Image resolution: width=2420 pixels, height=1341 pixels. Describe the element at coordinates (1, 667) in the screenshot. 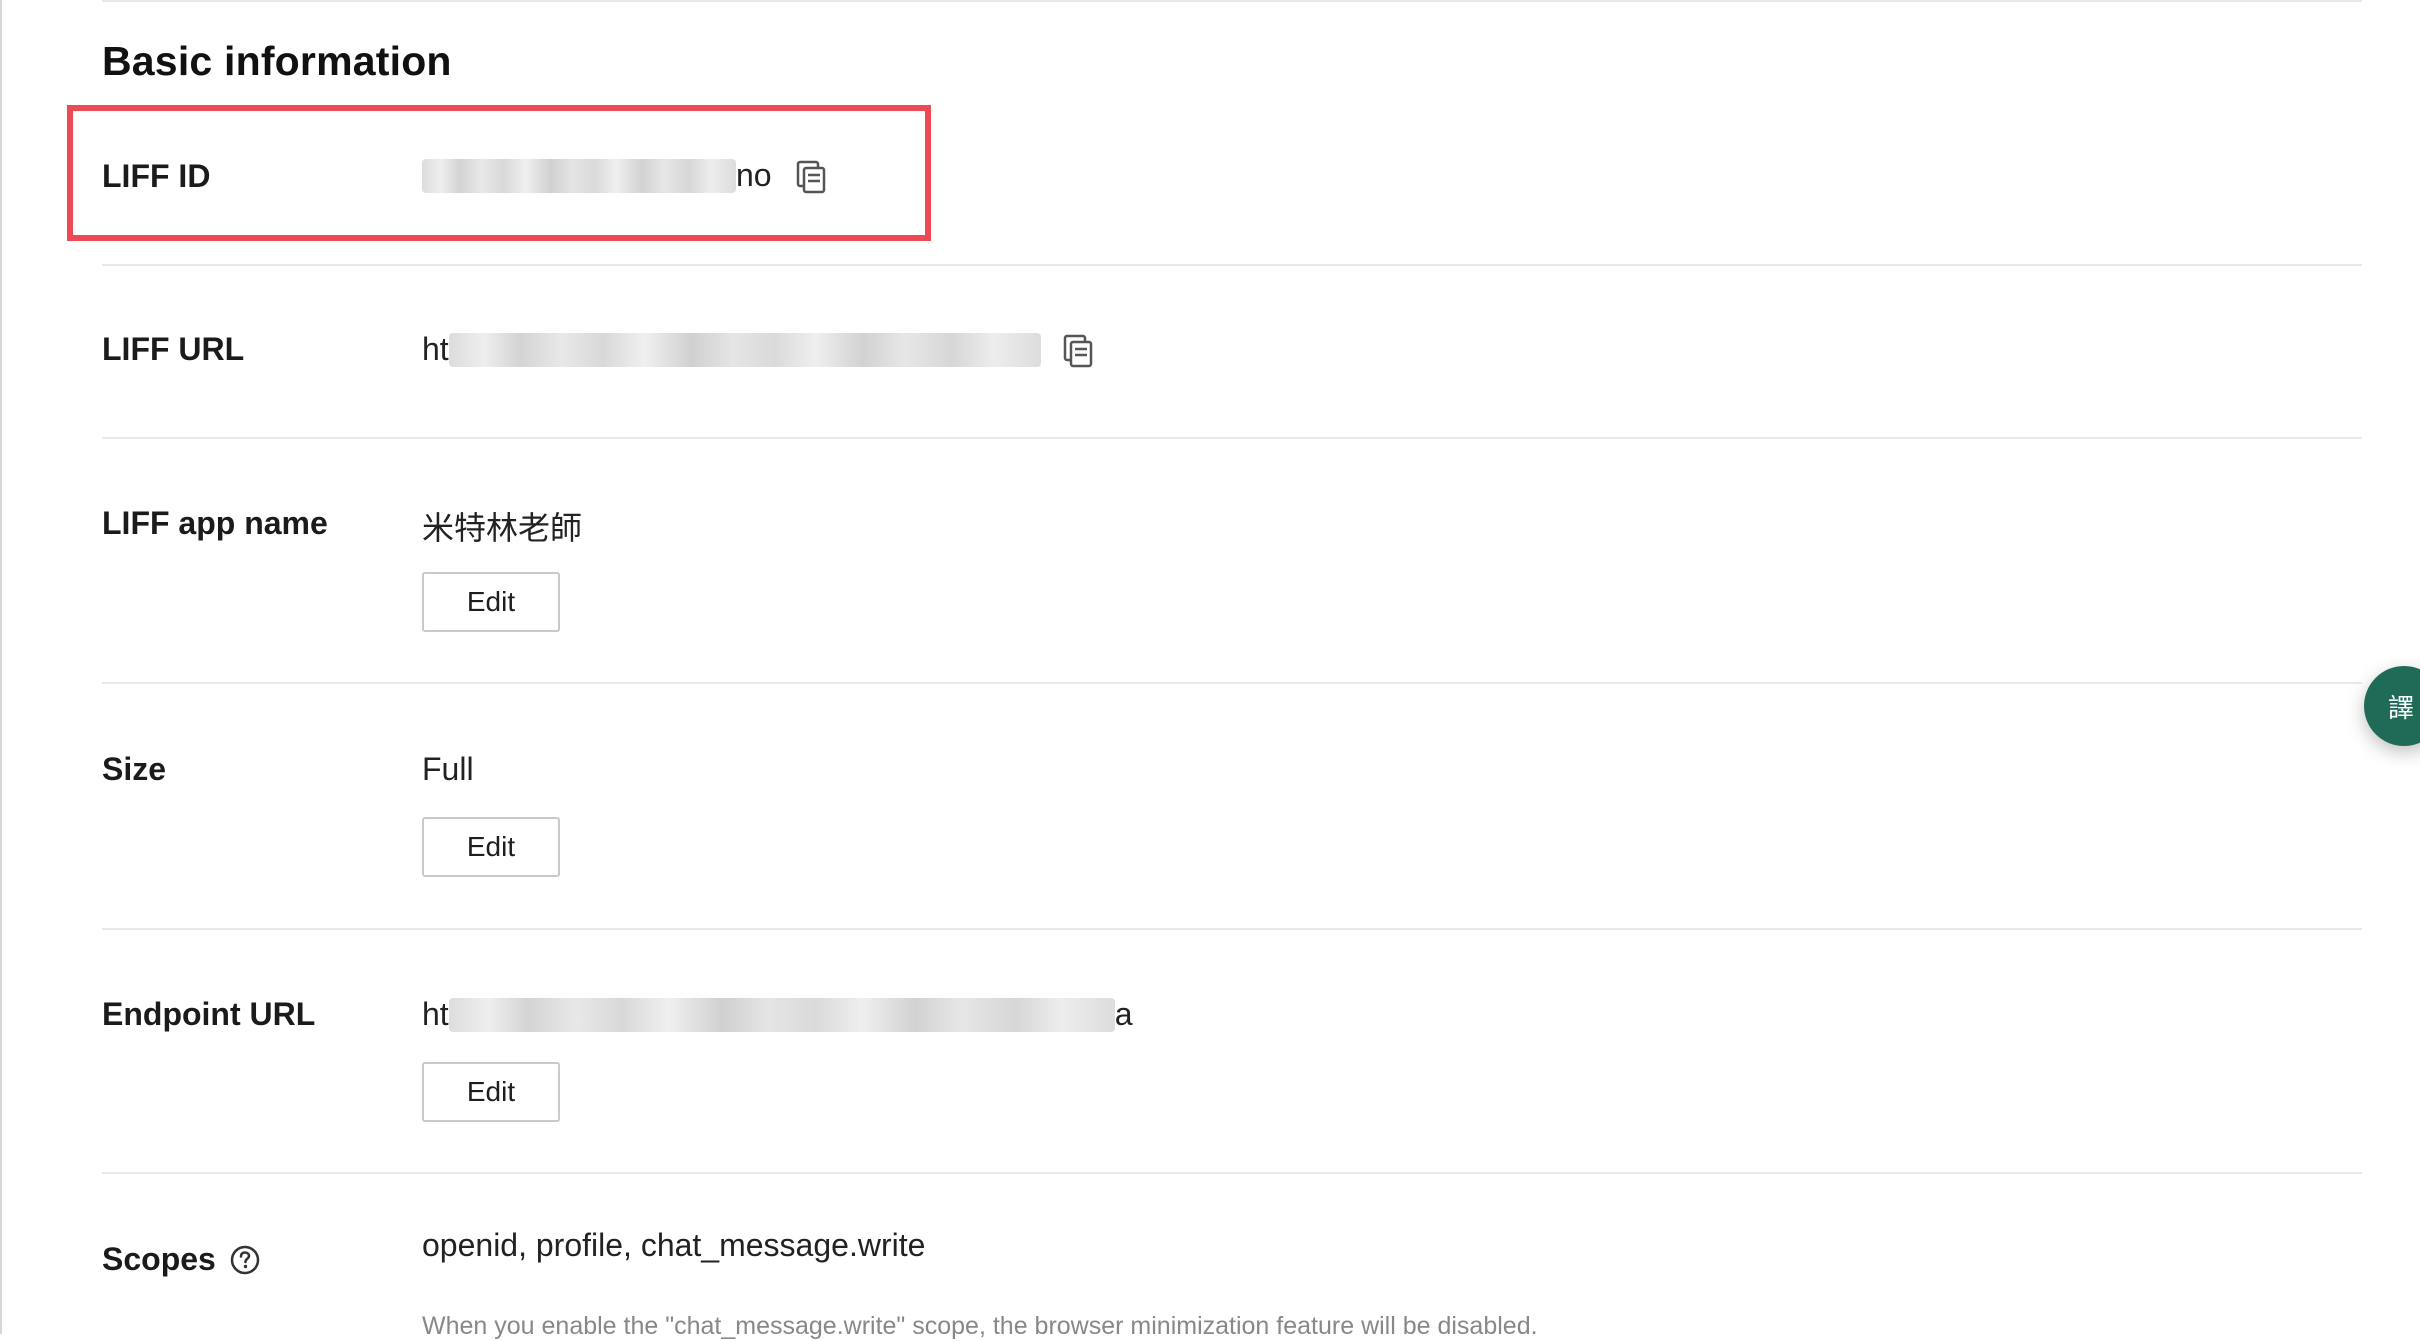

I see `page-left-border` at that location.